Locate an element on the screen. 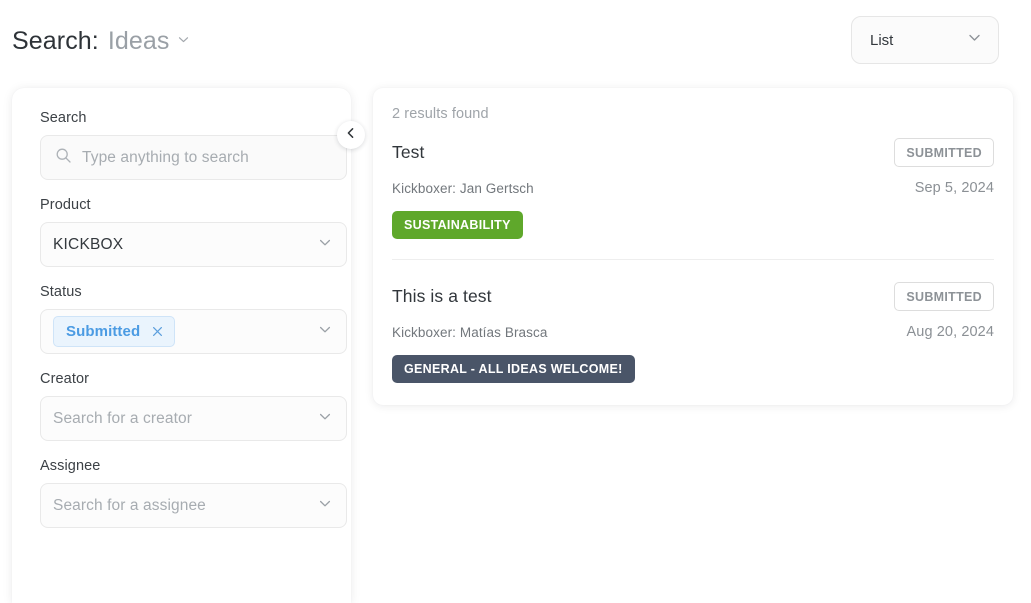  status-select: Submitted is located at coordinates (193, 331).